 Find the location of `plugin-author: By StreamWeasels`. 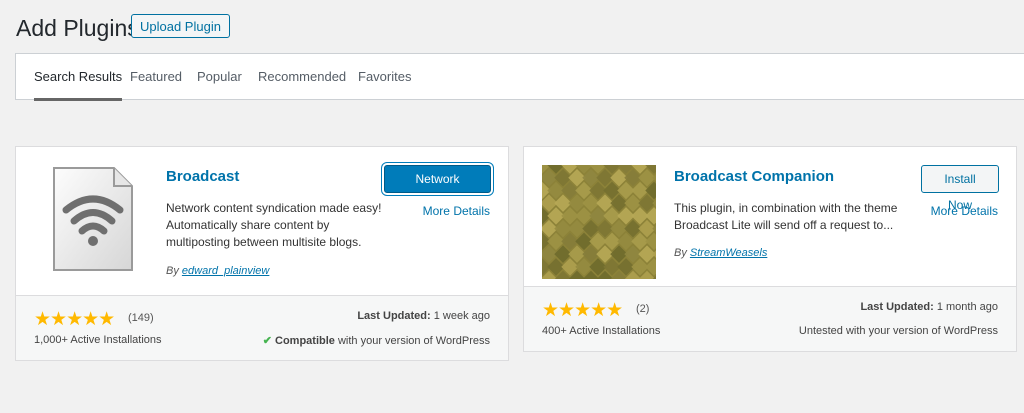

plugin-author: By StreamWeasels is located at coordinates (720, 253).